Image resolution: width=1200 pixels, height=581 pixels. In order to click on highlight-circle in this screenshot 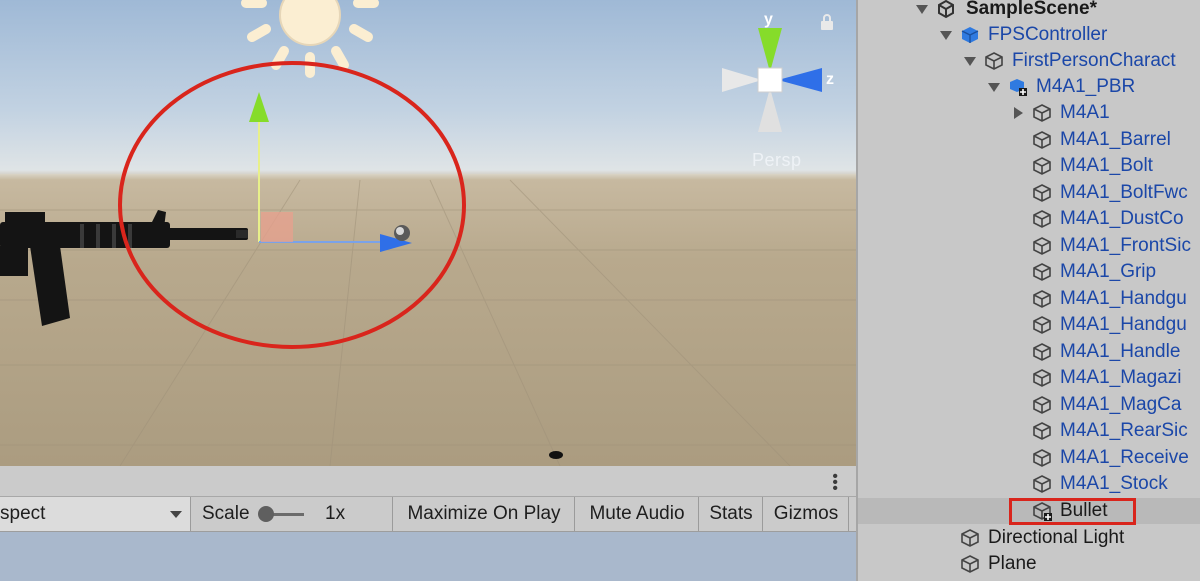, I will do `click(292, 205)`.